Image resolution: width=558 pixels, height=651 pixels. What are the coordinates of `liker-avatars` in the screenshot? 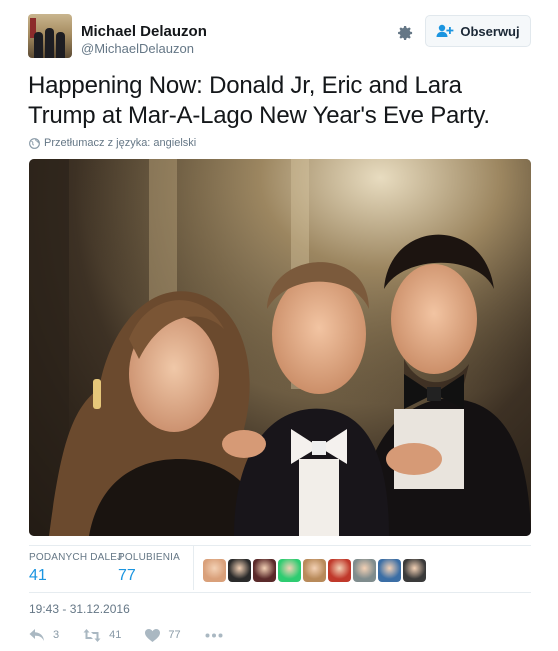 It's located at (314, 570).